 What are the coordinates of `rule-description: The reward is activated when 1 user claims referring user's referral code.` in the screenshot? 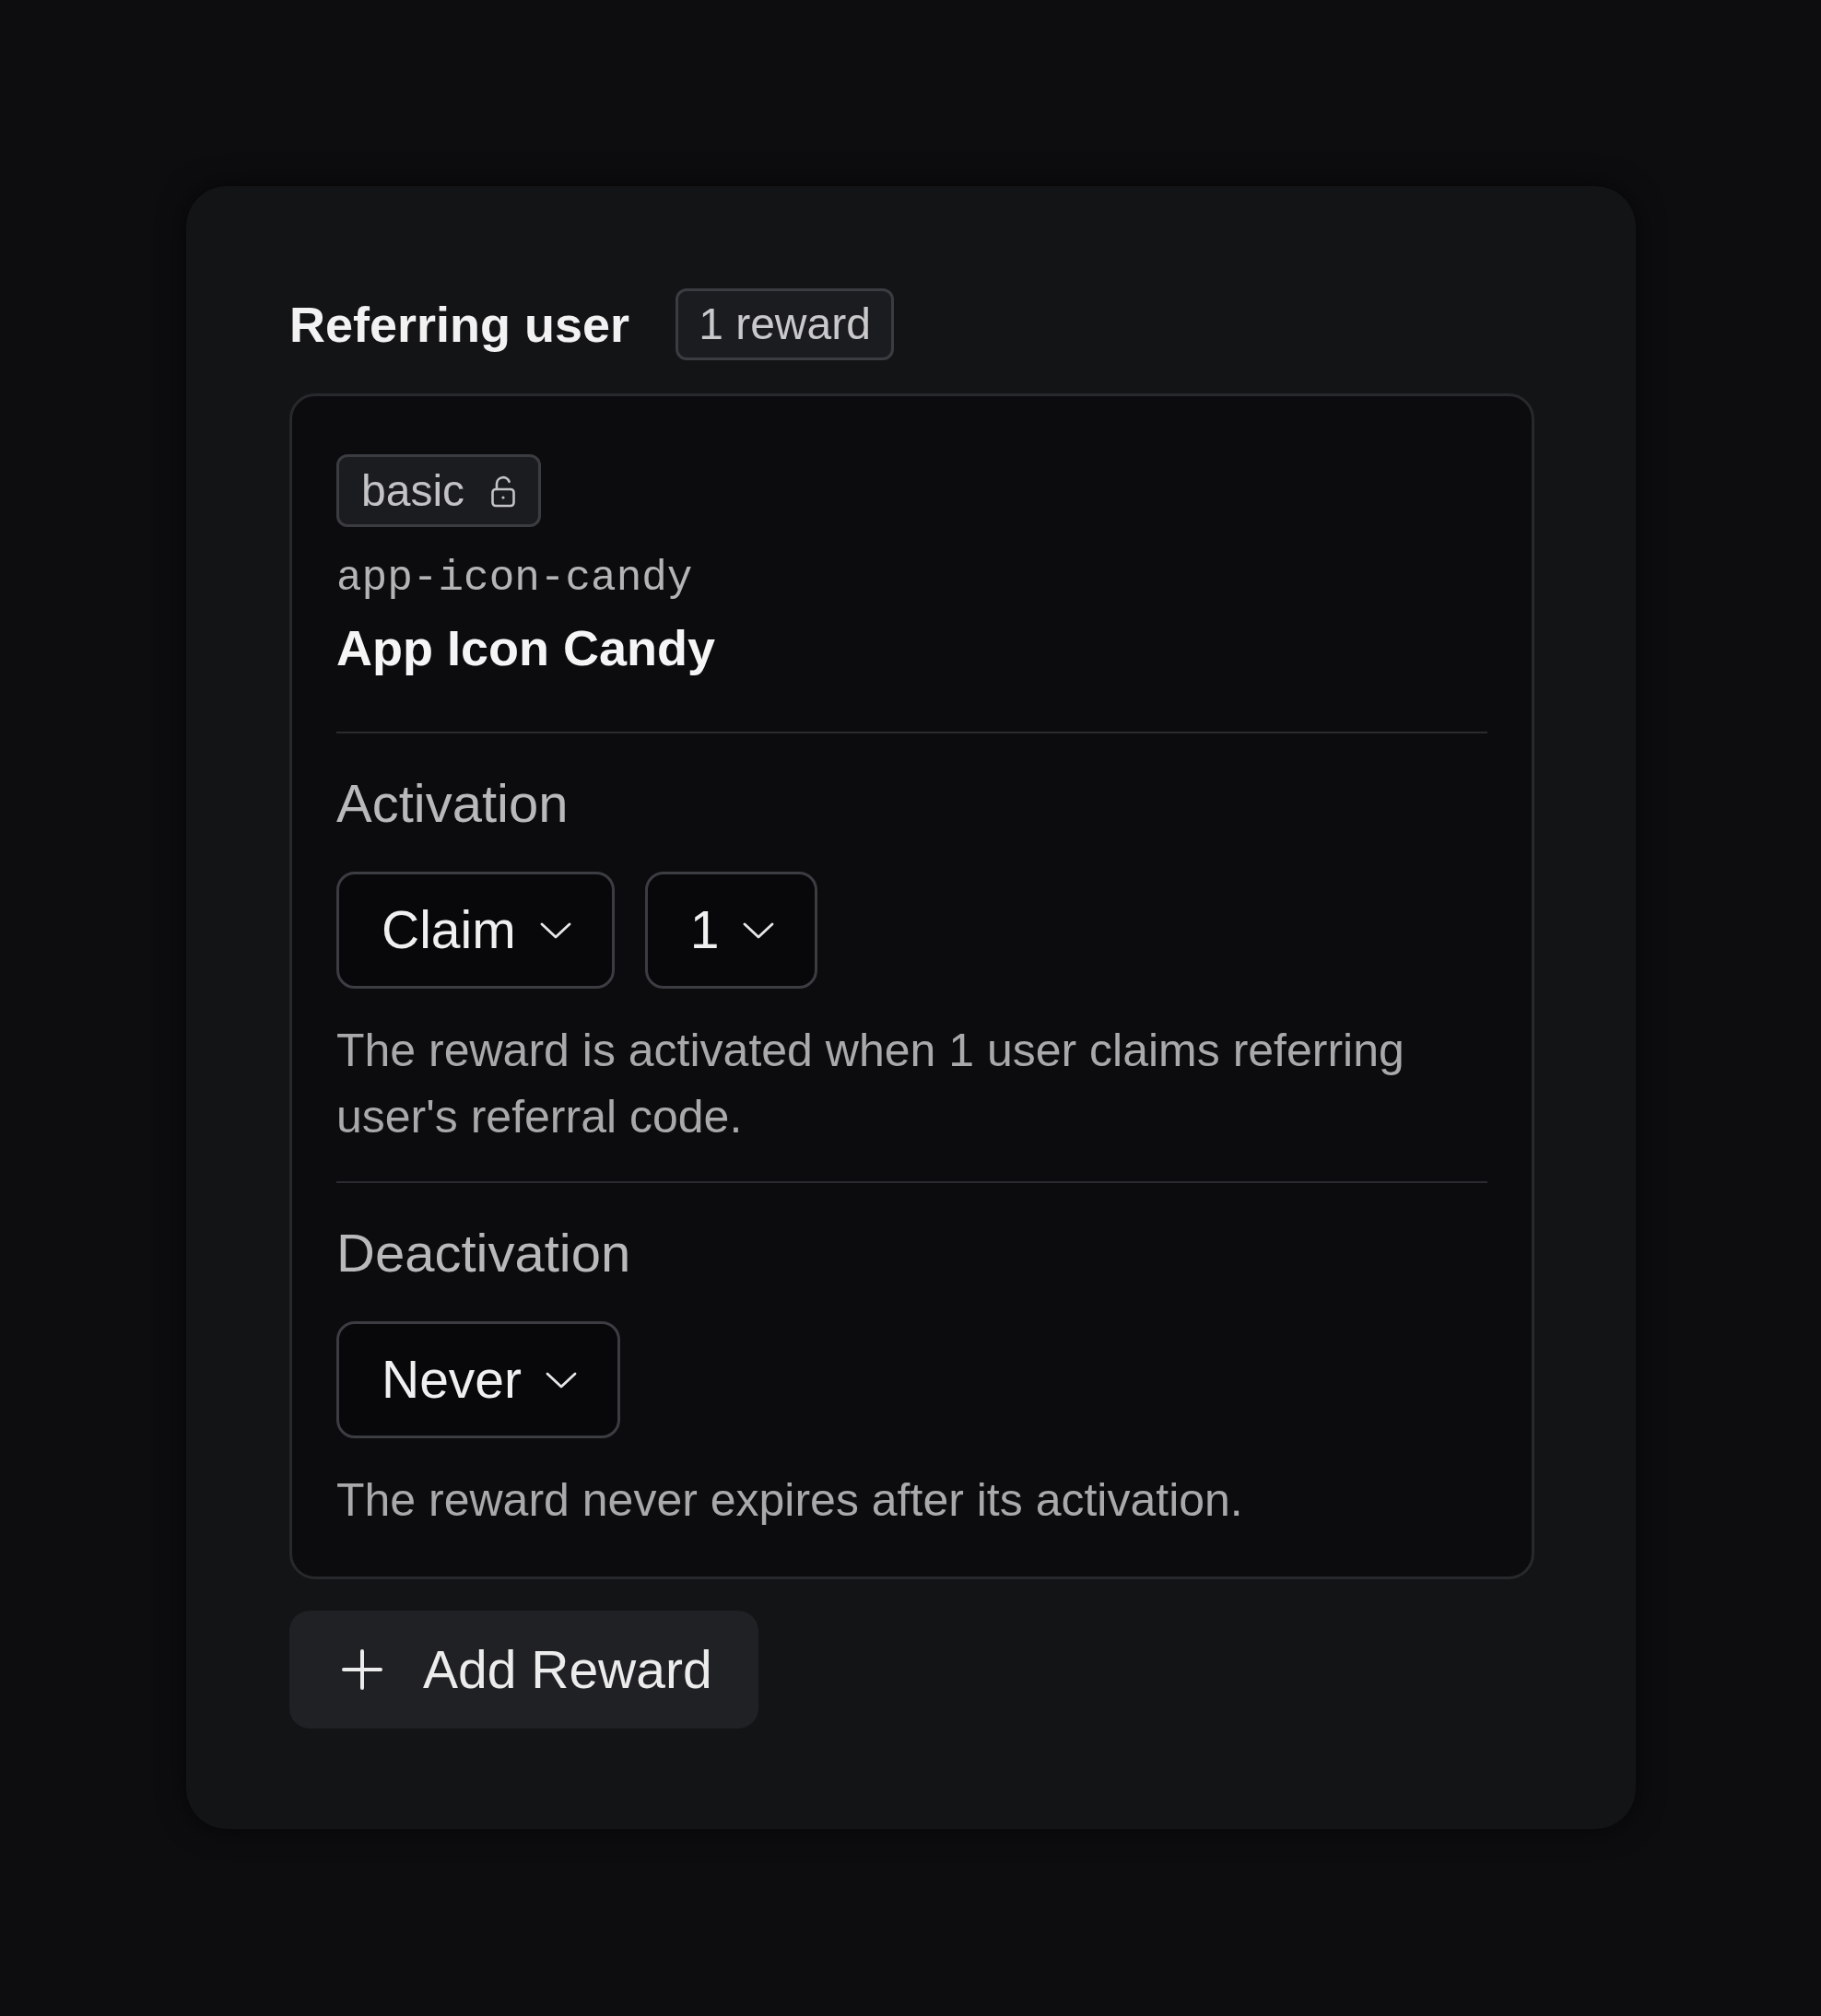 It's located at (870, 1084).